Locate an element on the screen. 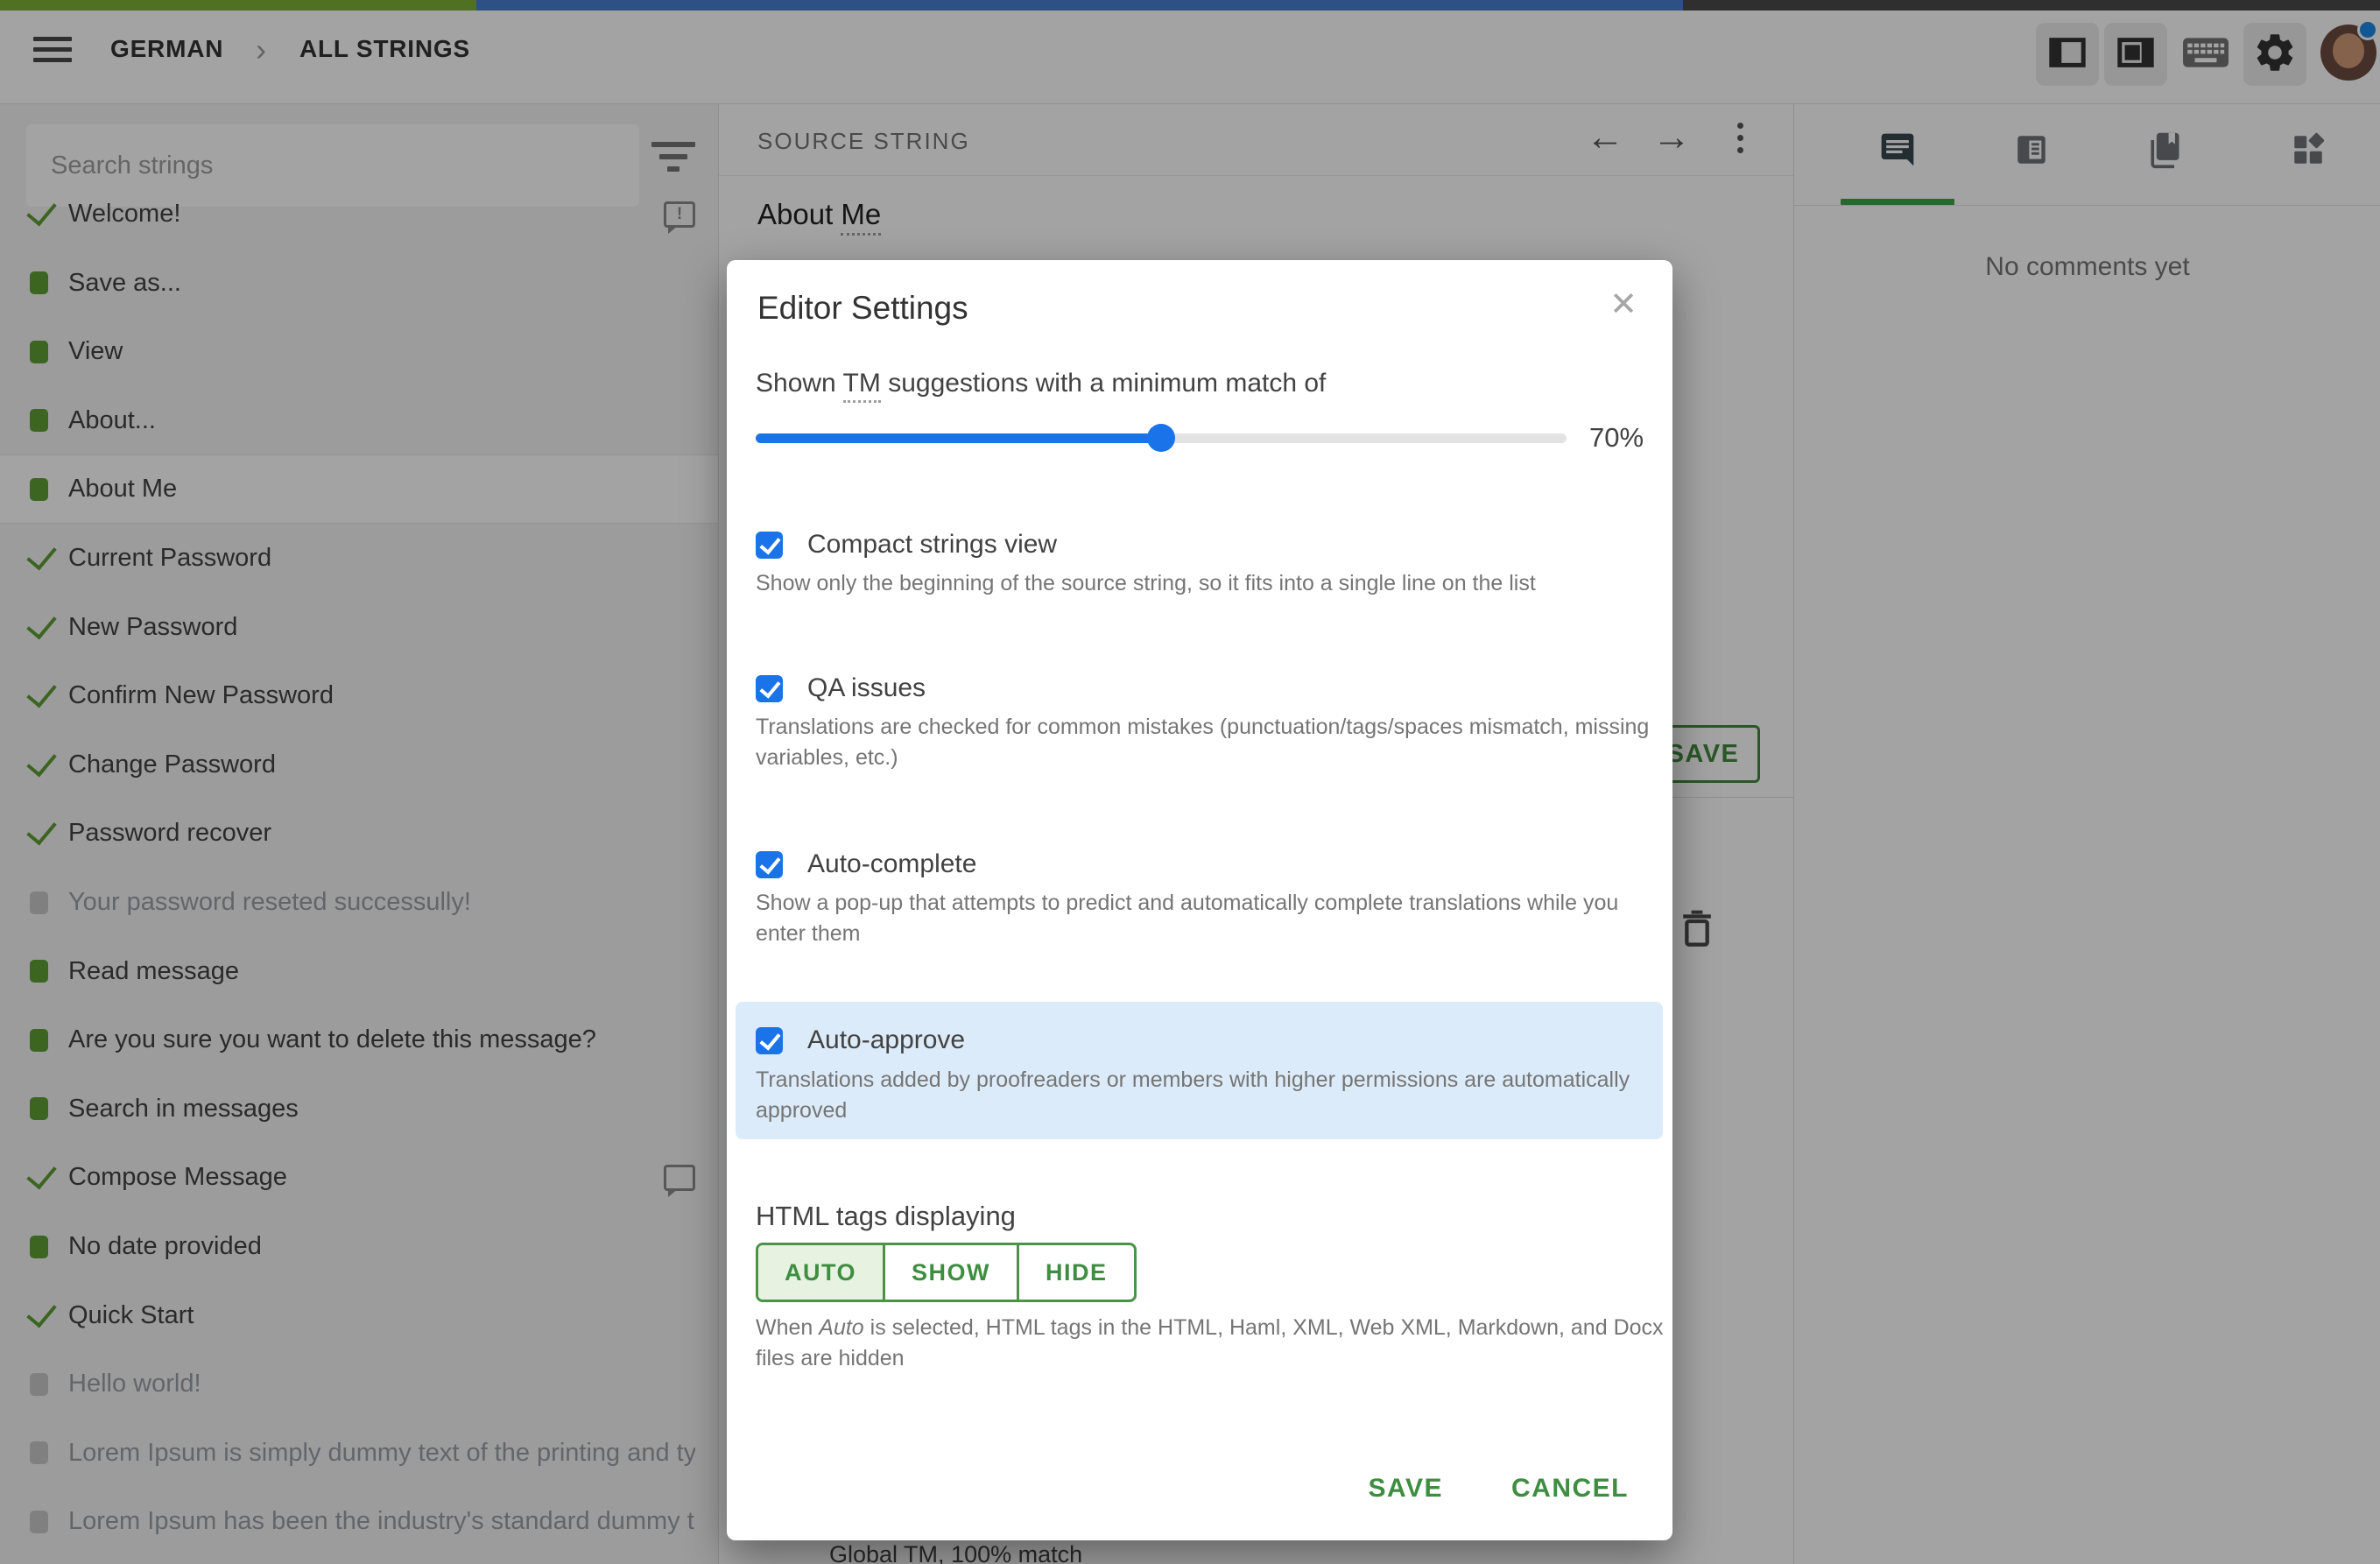 Image resolution: width=2380 pixels, height=1564 pixels. setting-auto-approve: Auto-approve is located at coordinates (860, 1040).